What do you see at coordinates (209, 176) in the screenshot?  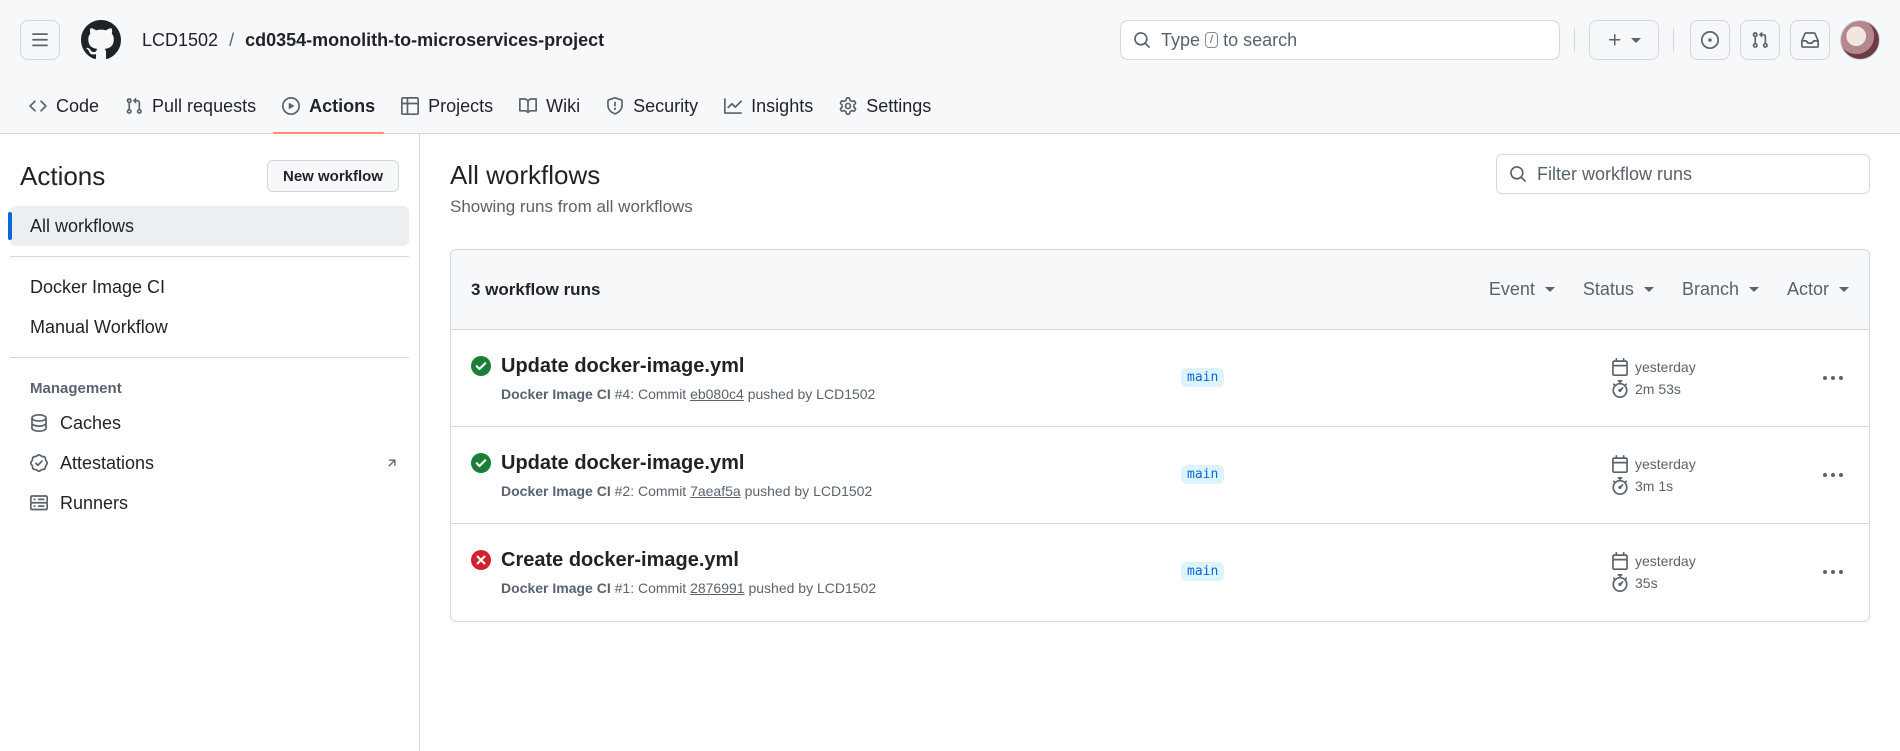 I see `sidebar-header: Actions New workflow` at bounding box center [209, 176].